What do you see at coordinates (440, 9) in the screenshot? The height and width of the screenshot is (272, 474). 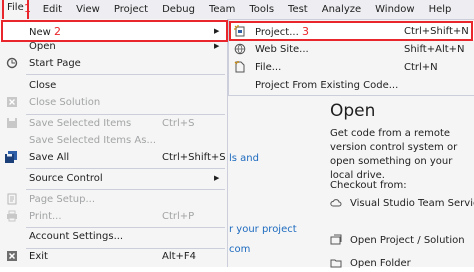 I see `menu-help: Help` at bounding box center [440, 9].